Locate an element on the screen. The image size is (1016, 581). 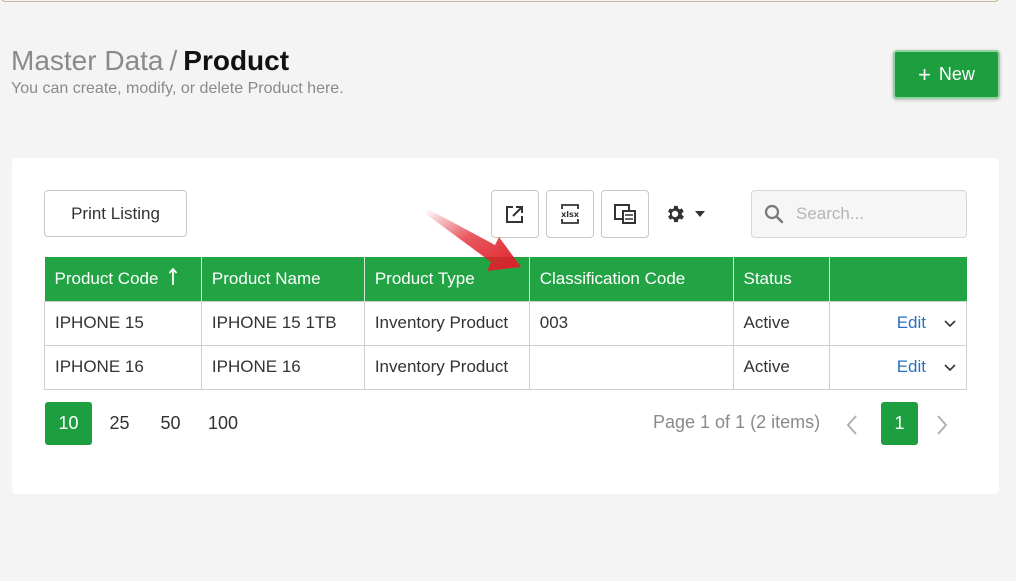
prev-page-button is located at coordinates (852, 425).